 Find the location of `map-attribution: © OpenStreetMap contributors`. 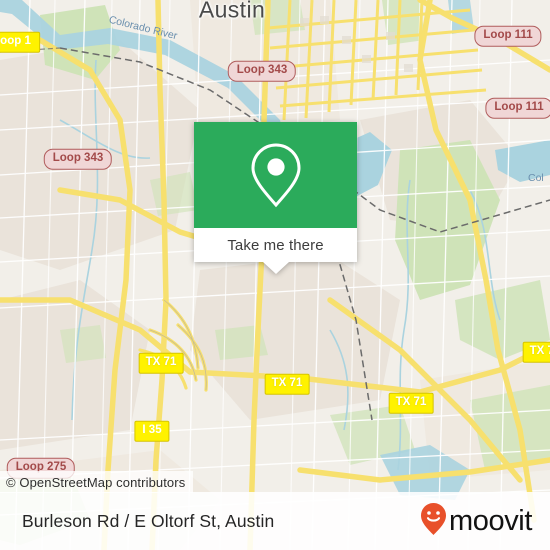

map-attribution: © OpenStreetMap contributors is located at coordinates (97, 482).